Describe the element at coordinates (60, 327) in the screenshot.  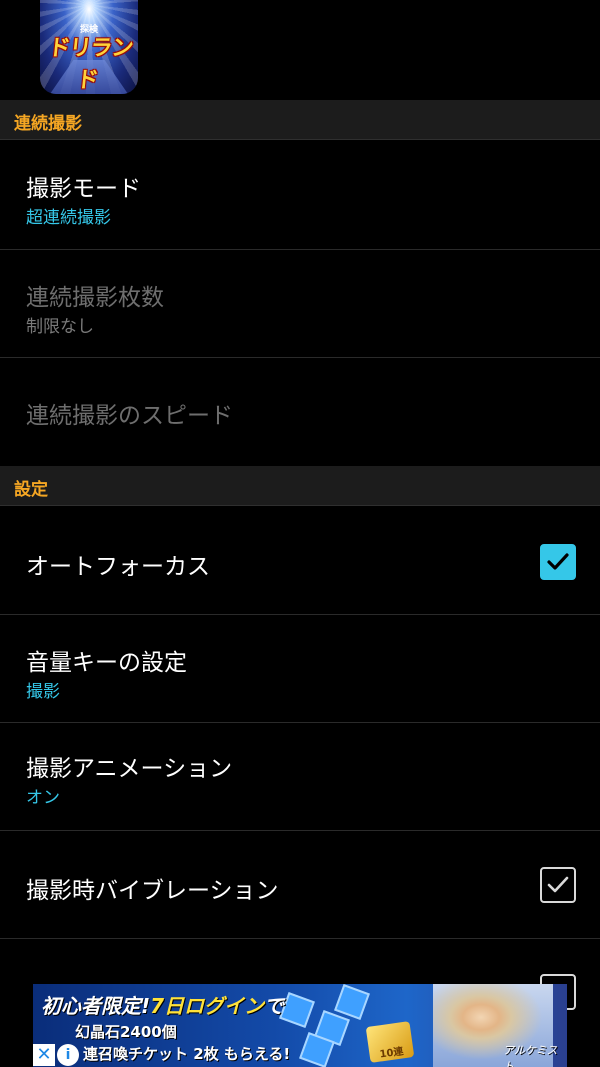
I see `pref-burst-count-summary: 制限なし` at that location.